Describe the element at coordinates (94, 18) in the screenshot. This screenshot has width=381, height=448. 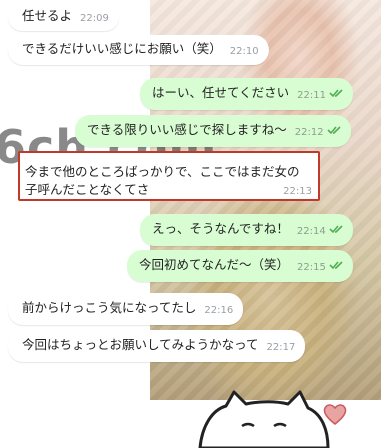
I see `message-time: 22:09` at that location.